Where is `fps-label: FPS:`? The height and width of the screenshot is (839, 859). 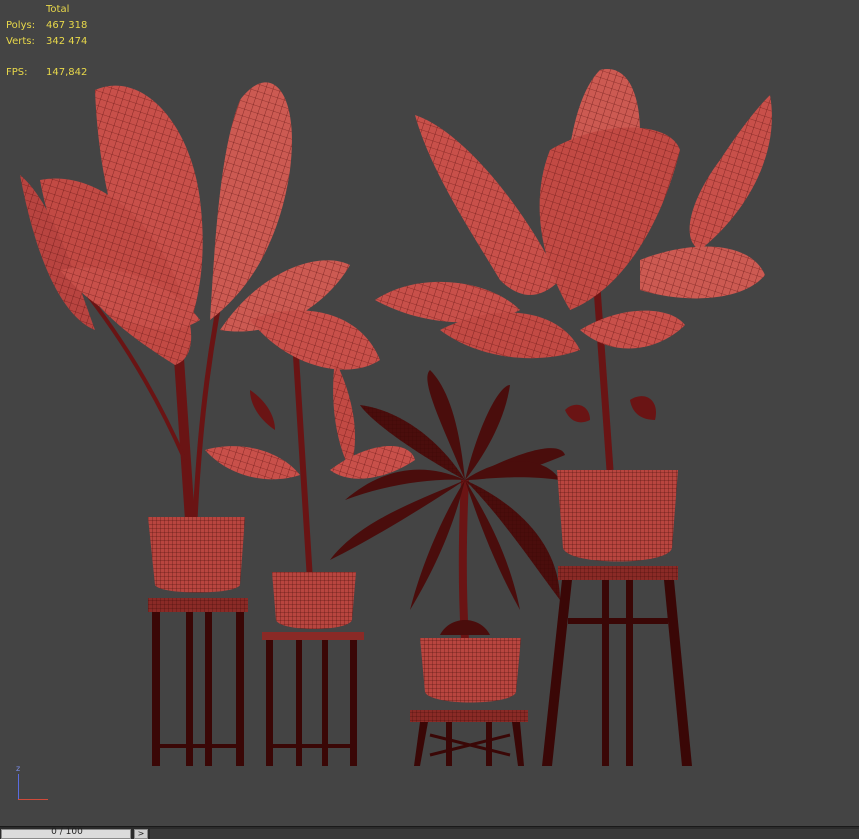 fps-label: FPS: is located at coordinates (17, 72).